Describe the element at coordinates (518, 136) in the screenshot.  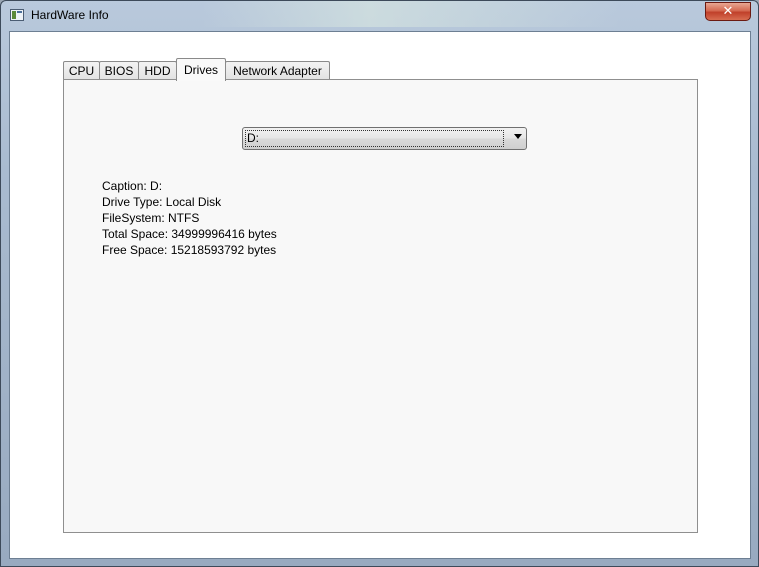
I see `chevron-down-icon` at that location.